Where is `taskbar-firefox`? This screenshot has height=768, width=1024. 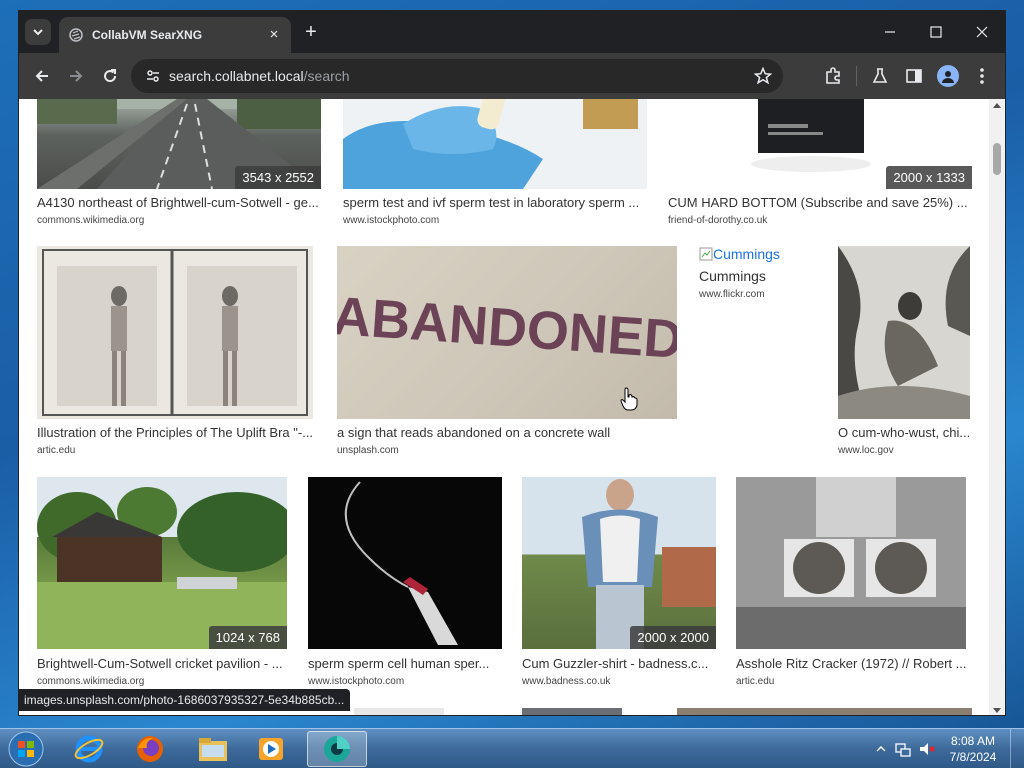
taskbar-firefox is located at coordinates (150, 749).